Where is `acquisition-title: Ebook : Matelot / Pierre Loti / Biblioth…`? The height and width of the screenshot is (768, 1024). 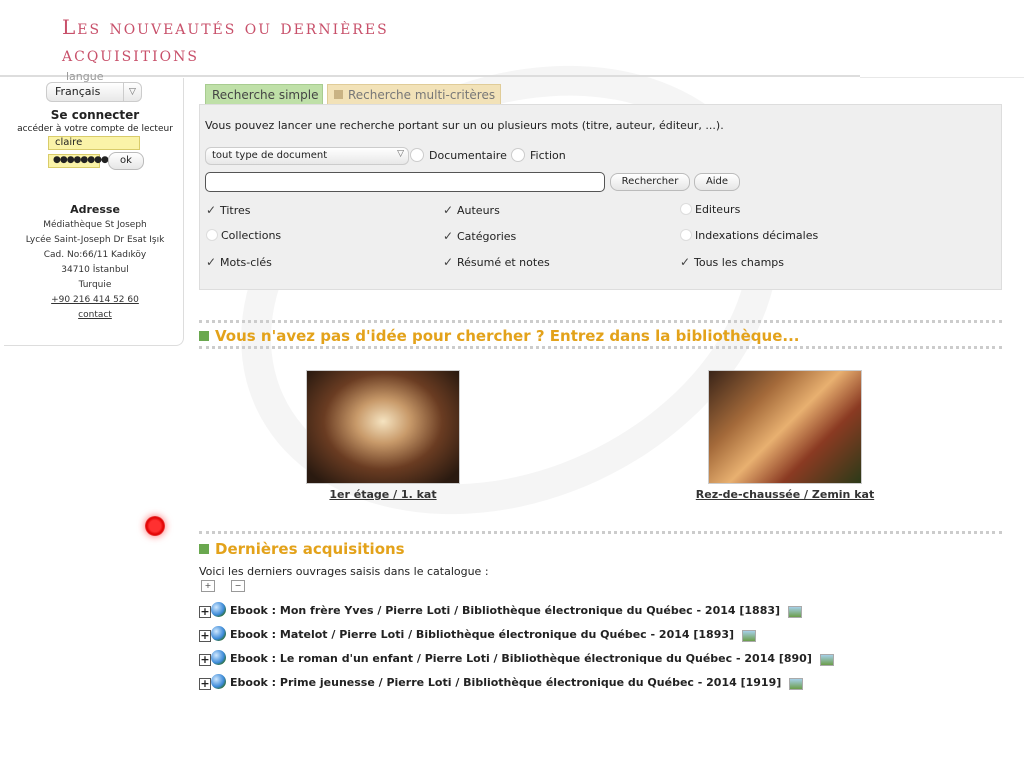
acquisition-title: Ebook : Matelot / Pierre Loti / Biblioth… is located at coordinates (482, 634).